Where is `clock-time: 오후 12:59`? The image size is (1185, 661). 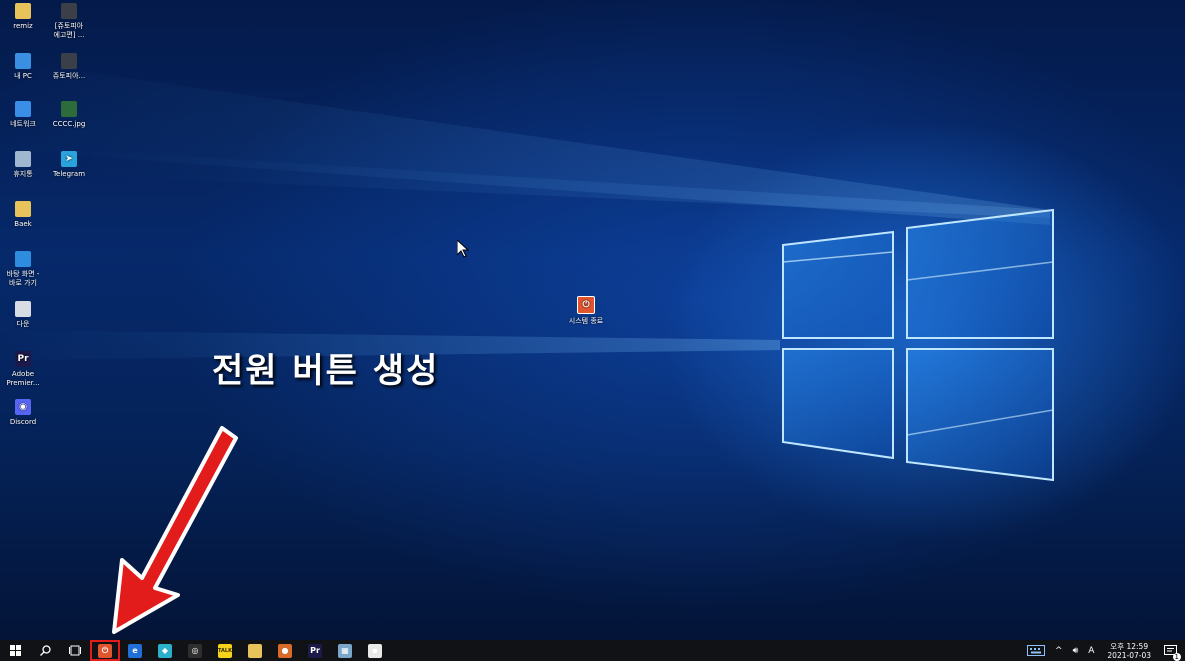
clock-time: 오후 12:59 is located at coordinates (1129, 646).